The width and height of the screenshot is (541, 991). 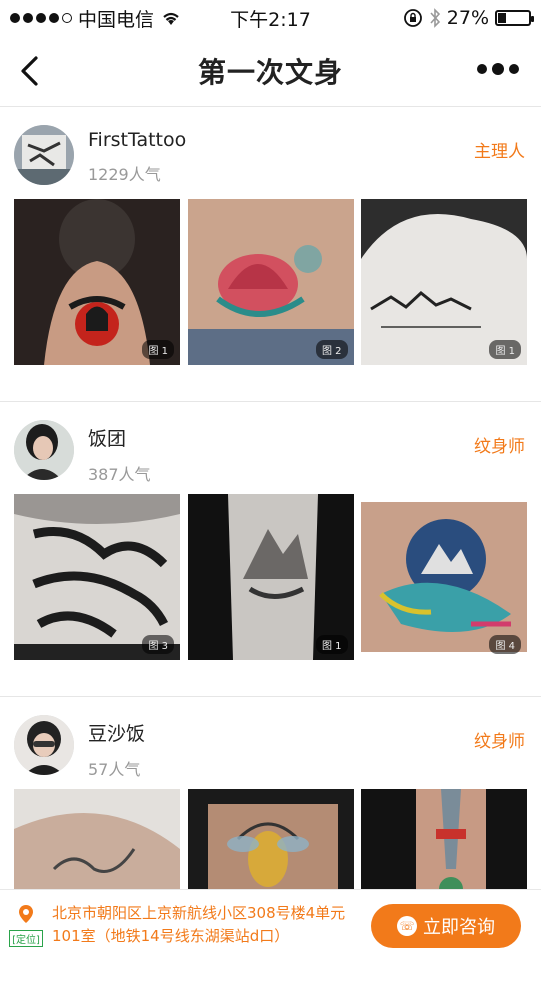 What do you see at coordinates (171, 18) in the screenshot?
I see `wifi-icon` at bounding box center [171, 18].